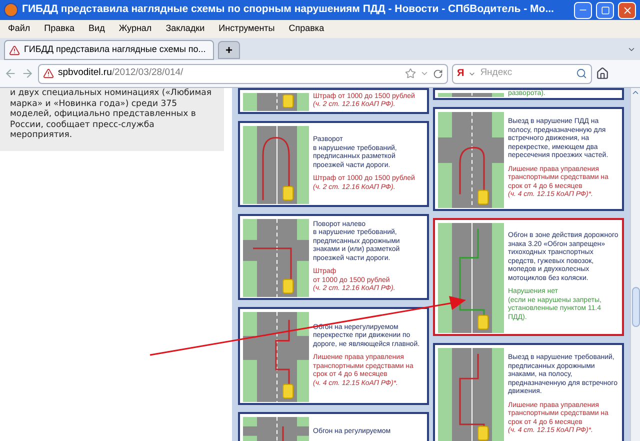  I want to click on scroll-up-icon, so click(635, 92).